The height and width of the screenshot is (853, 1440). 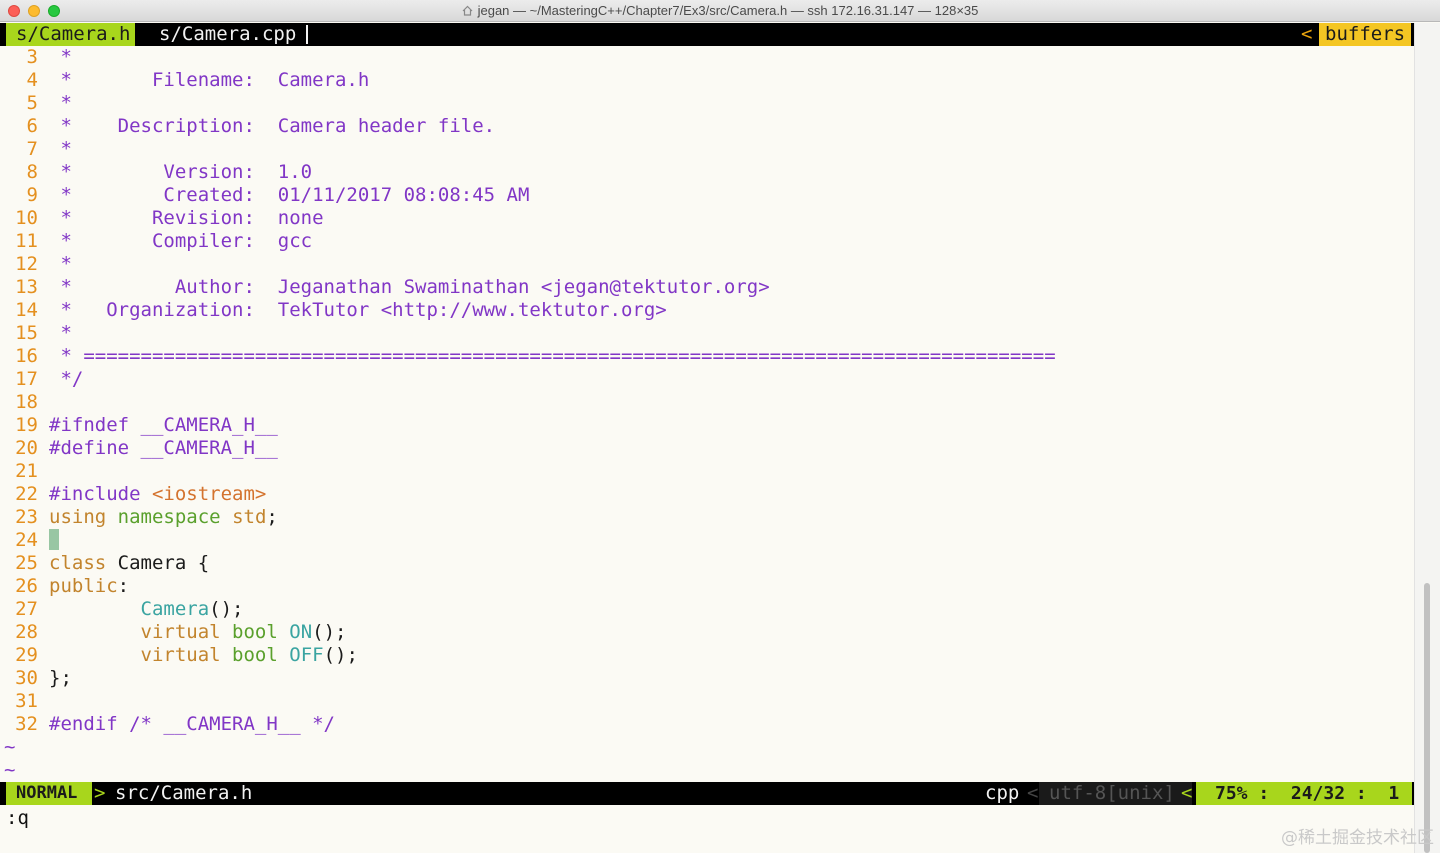 I want to click on code-text: #endif /* __CAMERA_H__ */, so click(x=192, y=724).